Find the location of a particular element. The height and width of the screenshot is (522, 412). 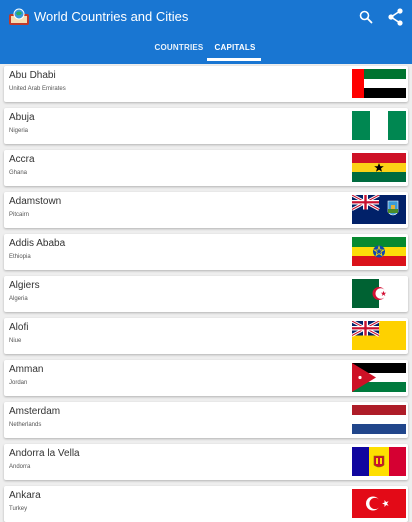

country-name: Turkey is located at coordinates (18, 509).